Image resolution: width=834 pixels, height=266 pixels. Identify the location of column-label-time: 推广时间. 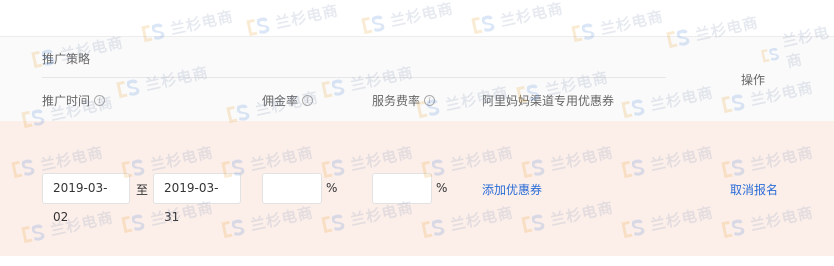
(66, 101).